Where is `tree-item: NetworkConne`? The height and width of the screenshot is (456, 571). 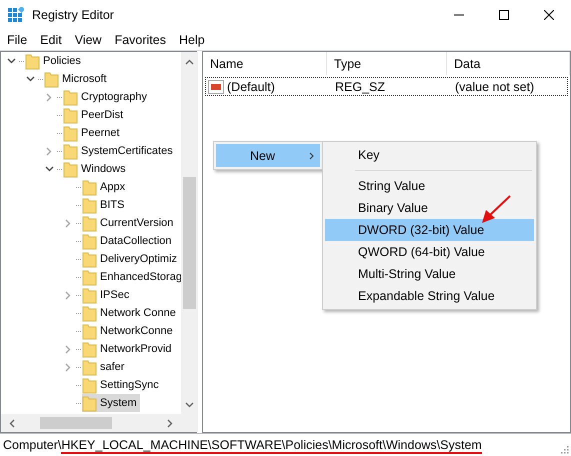 tree-item: NetworkConne is located at coordinates (129, 331).